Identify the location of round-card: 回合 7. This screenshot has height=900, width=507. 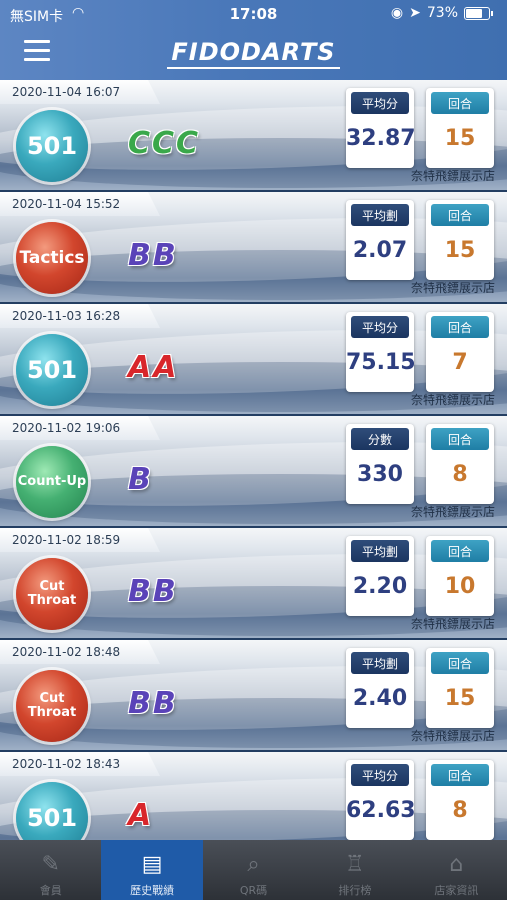
(460, 352).